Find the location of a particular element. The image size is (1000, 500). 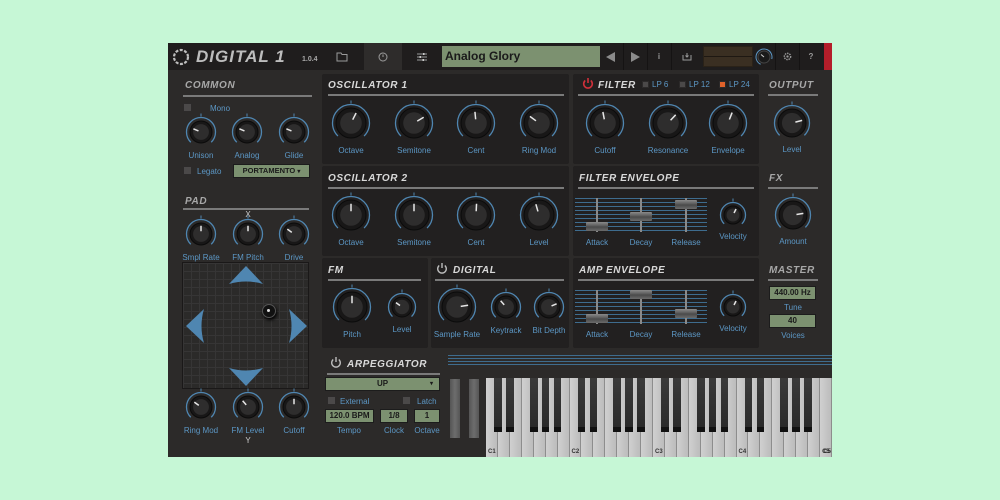

osc1-divider is located at coordinates (446, 95).